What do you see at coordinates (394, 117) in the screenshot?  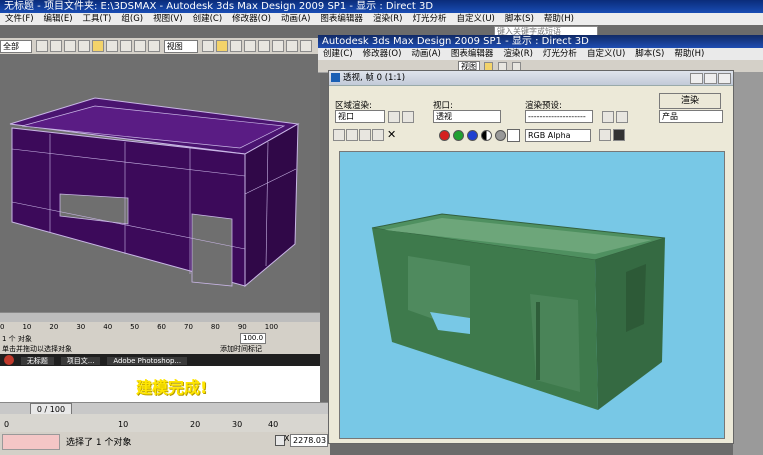 I see `edit-region-icon` at bounding box center [394, 117].